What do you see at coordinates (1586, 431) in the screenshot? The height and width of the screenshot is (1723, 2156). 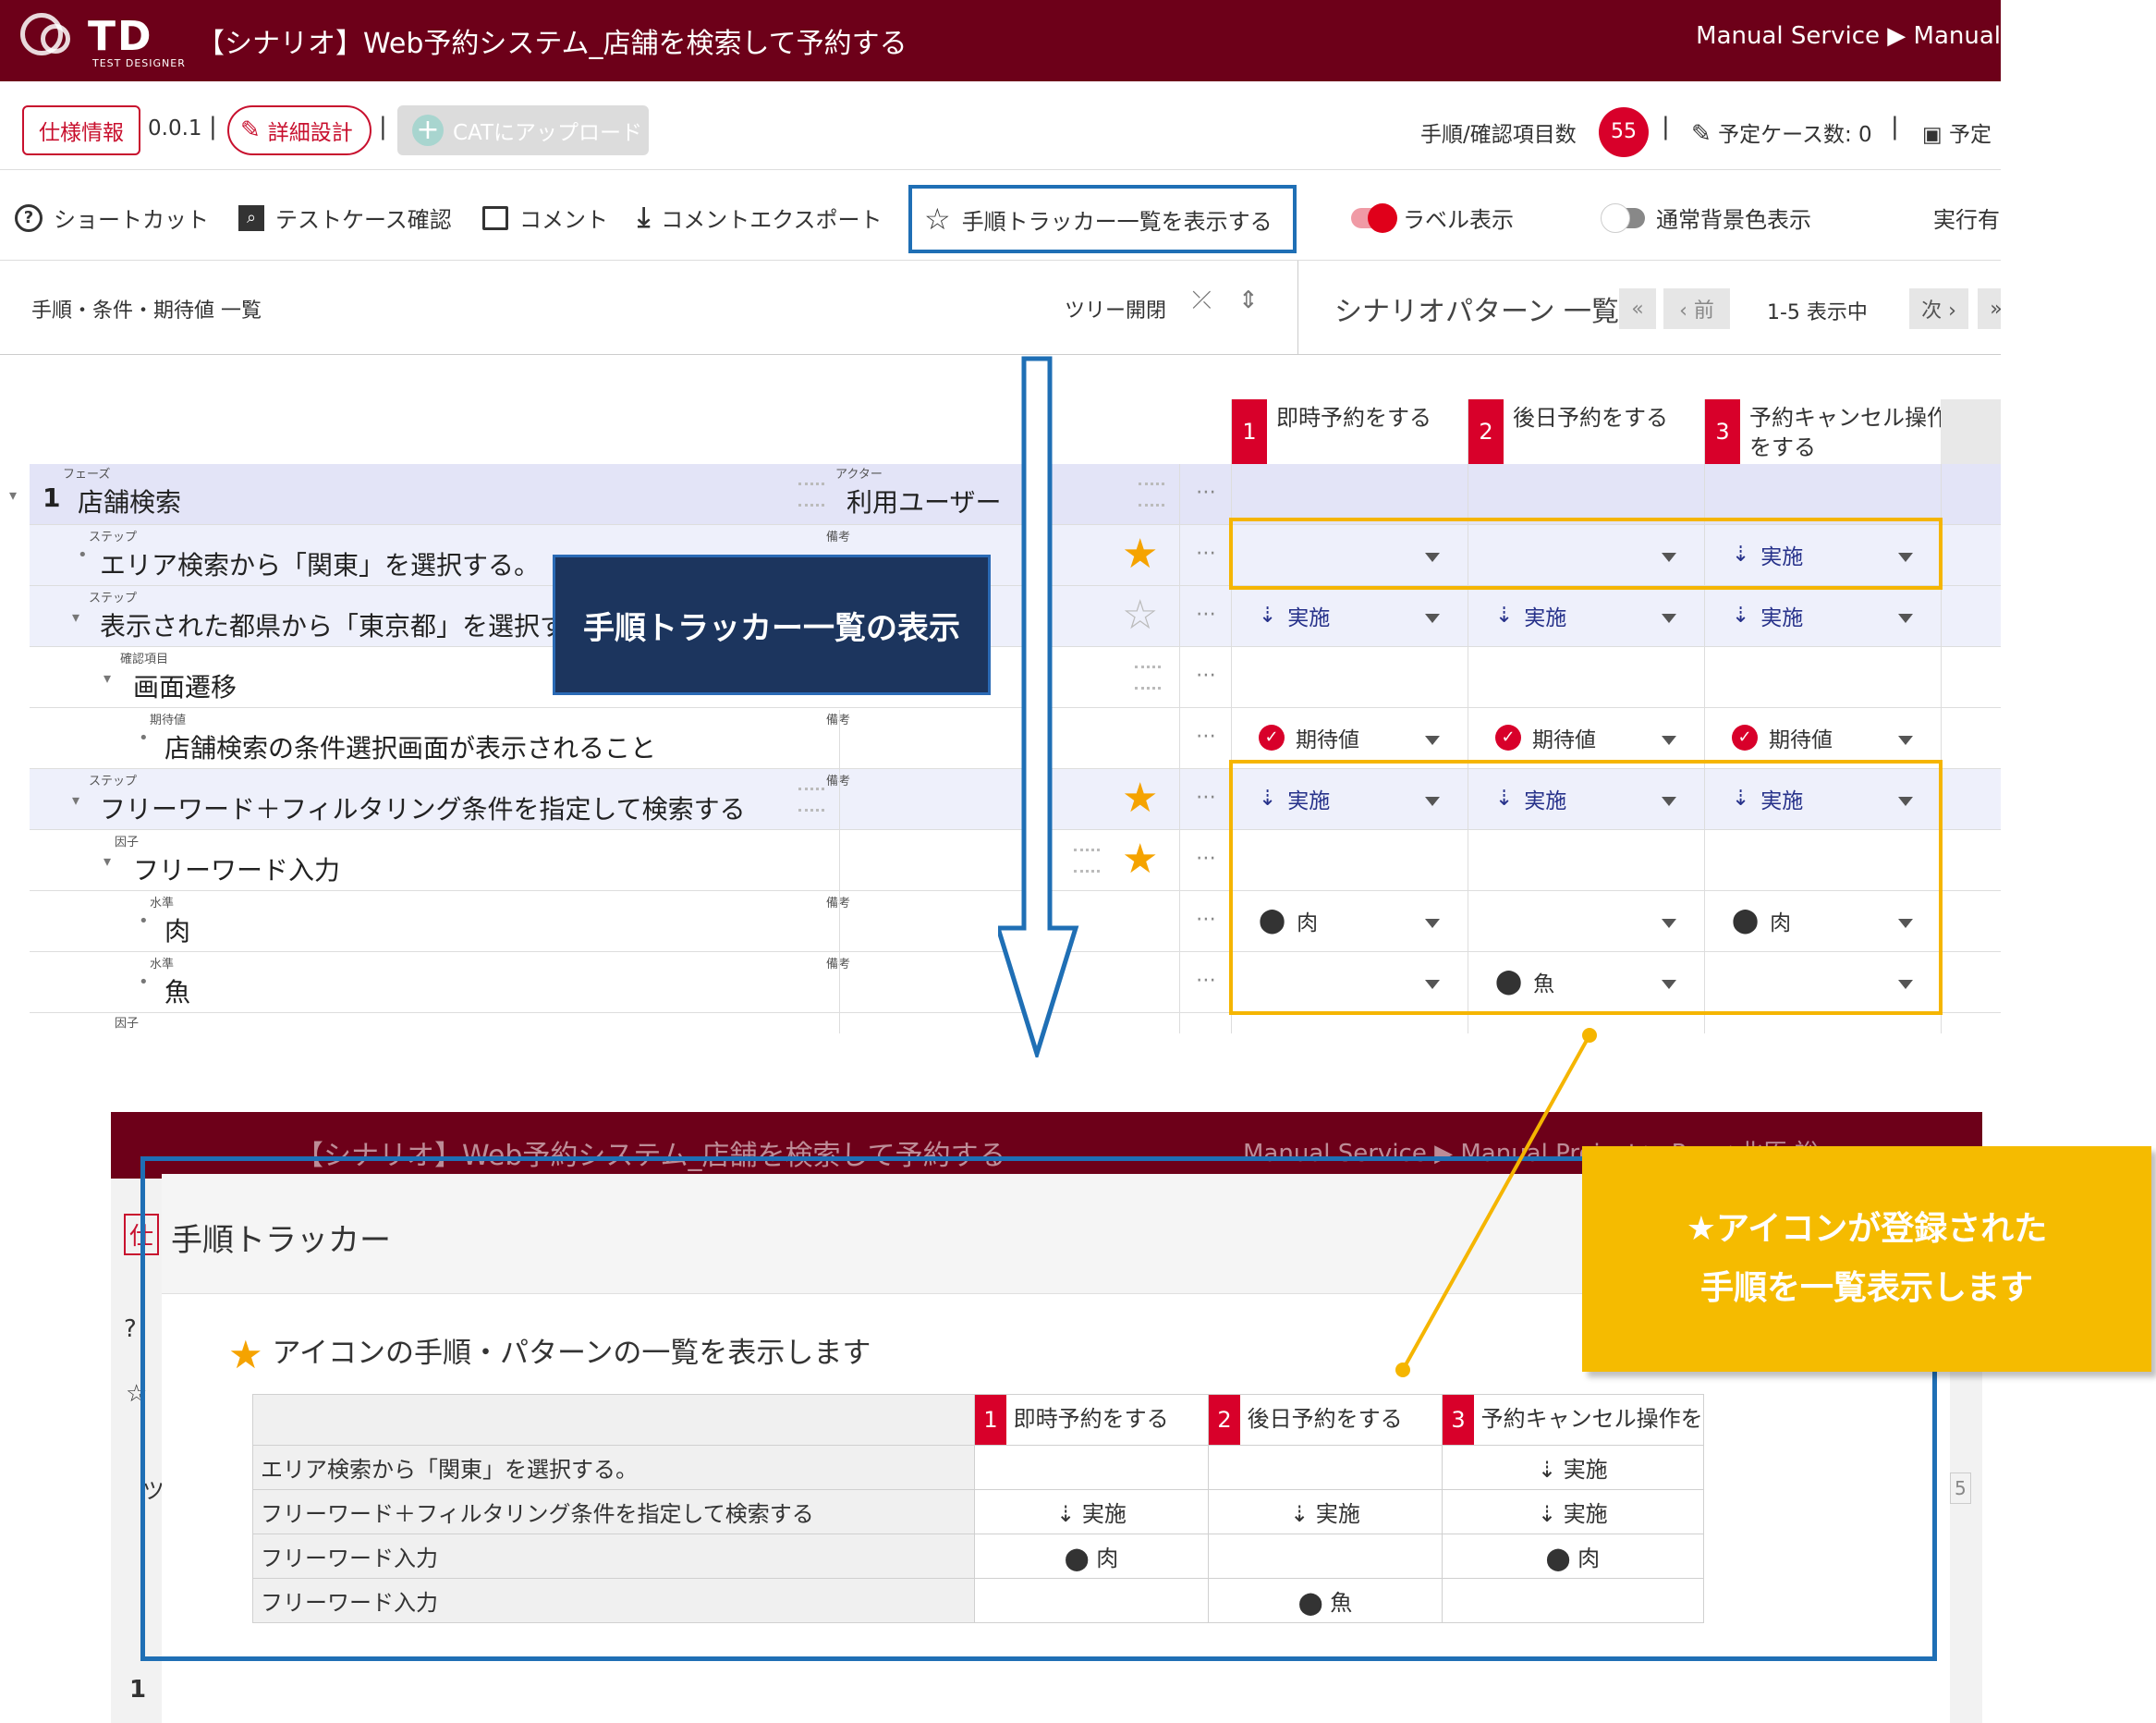 I see `pattern-header-2: 2 後日予約をする` at bounding box center [1586, 431].